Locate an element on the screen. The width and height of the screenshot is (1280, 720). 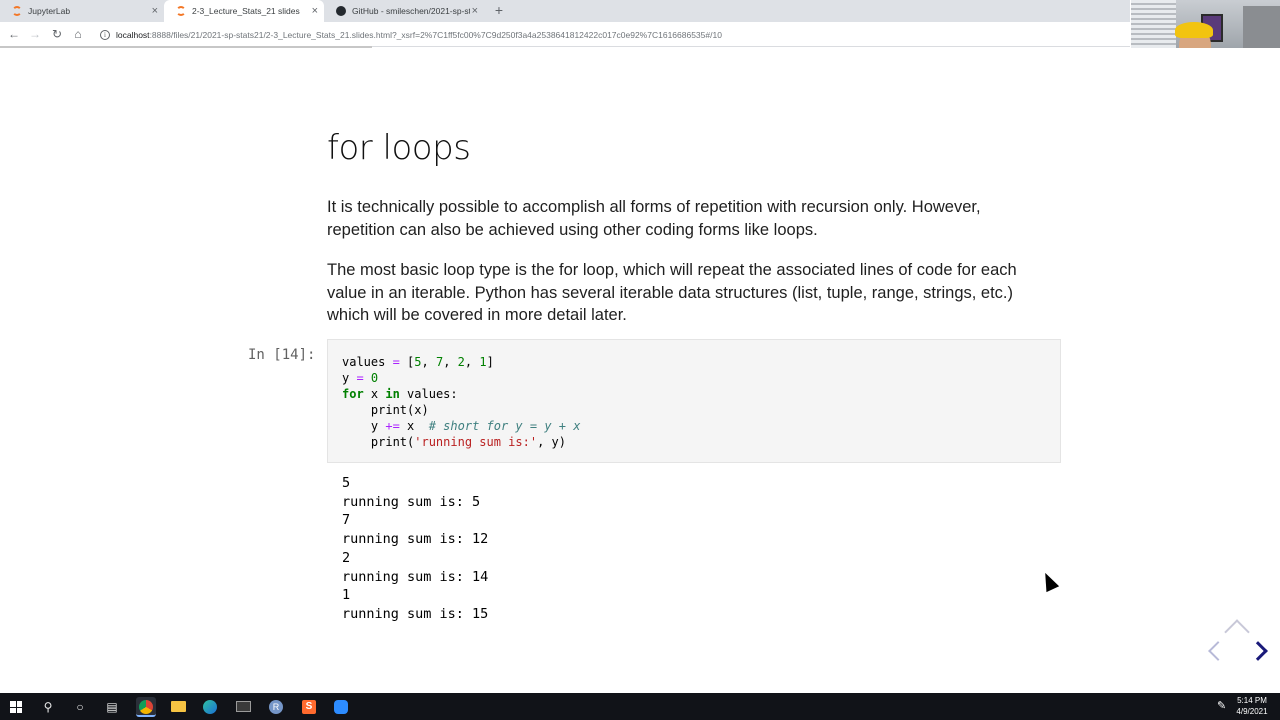
url-host: localhost is located at coordinates (133, 34).